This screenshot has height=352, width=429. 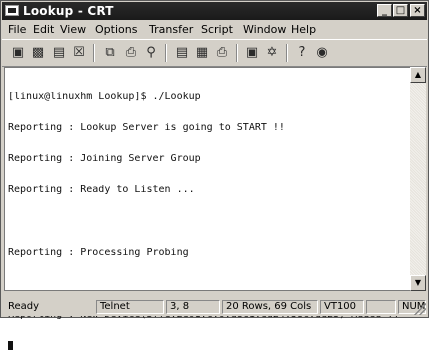 What do you see at coordinates (400, 10) in the screenshot?
I see `maximize-button: □` at bounding box center [400, 10].